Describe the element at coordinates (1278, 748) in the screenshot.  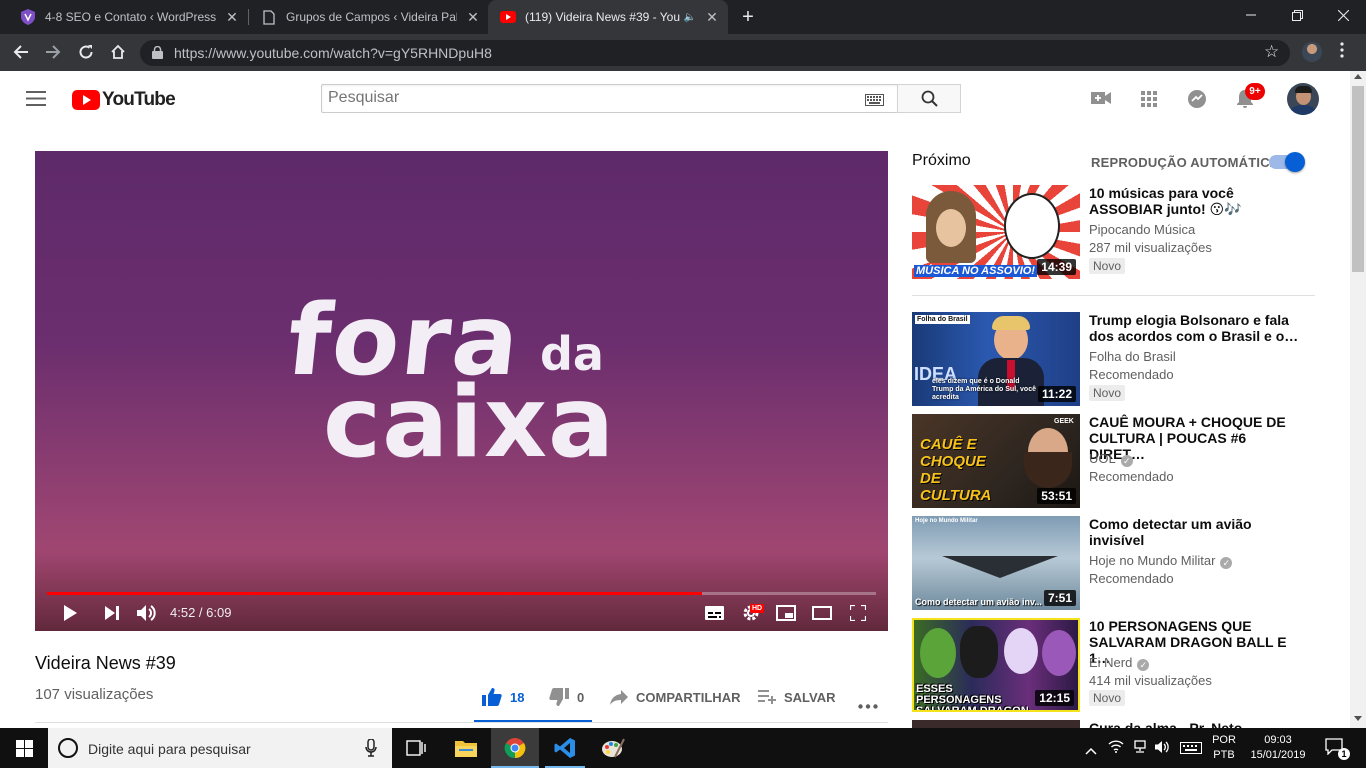
I see `clock: 09:03 15/01/2019` at that location.